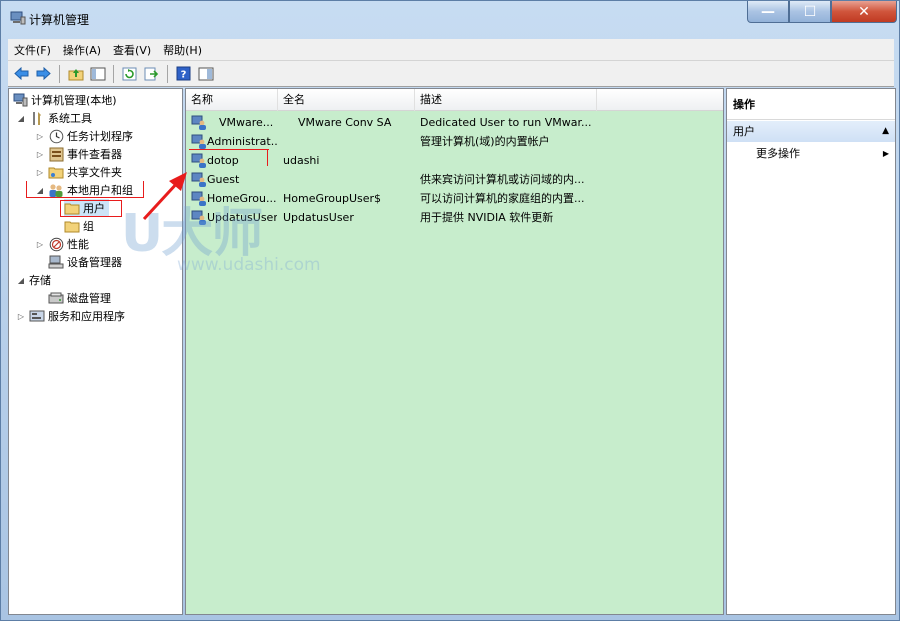 This screenshot has height=621, width=900. Describe the element at coordinates (885, 153) in the screenshot. I see `submenu-arrow-icon: ▶` at that location.